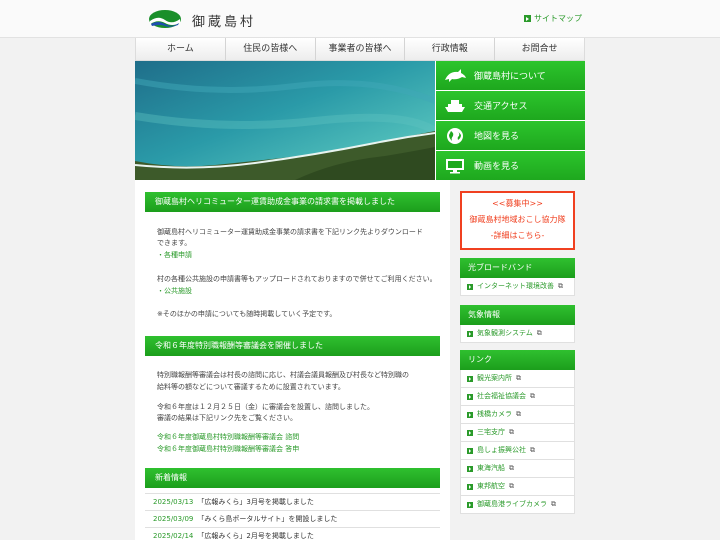 The height and width of the screenshot is (540, 720). I want to click on heli-paragraph-1a: 御蔵島村ヘリコミューター運賃助成金事業の請求書を下記リンク先よりダウンロード, so click(290, 232).